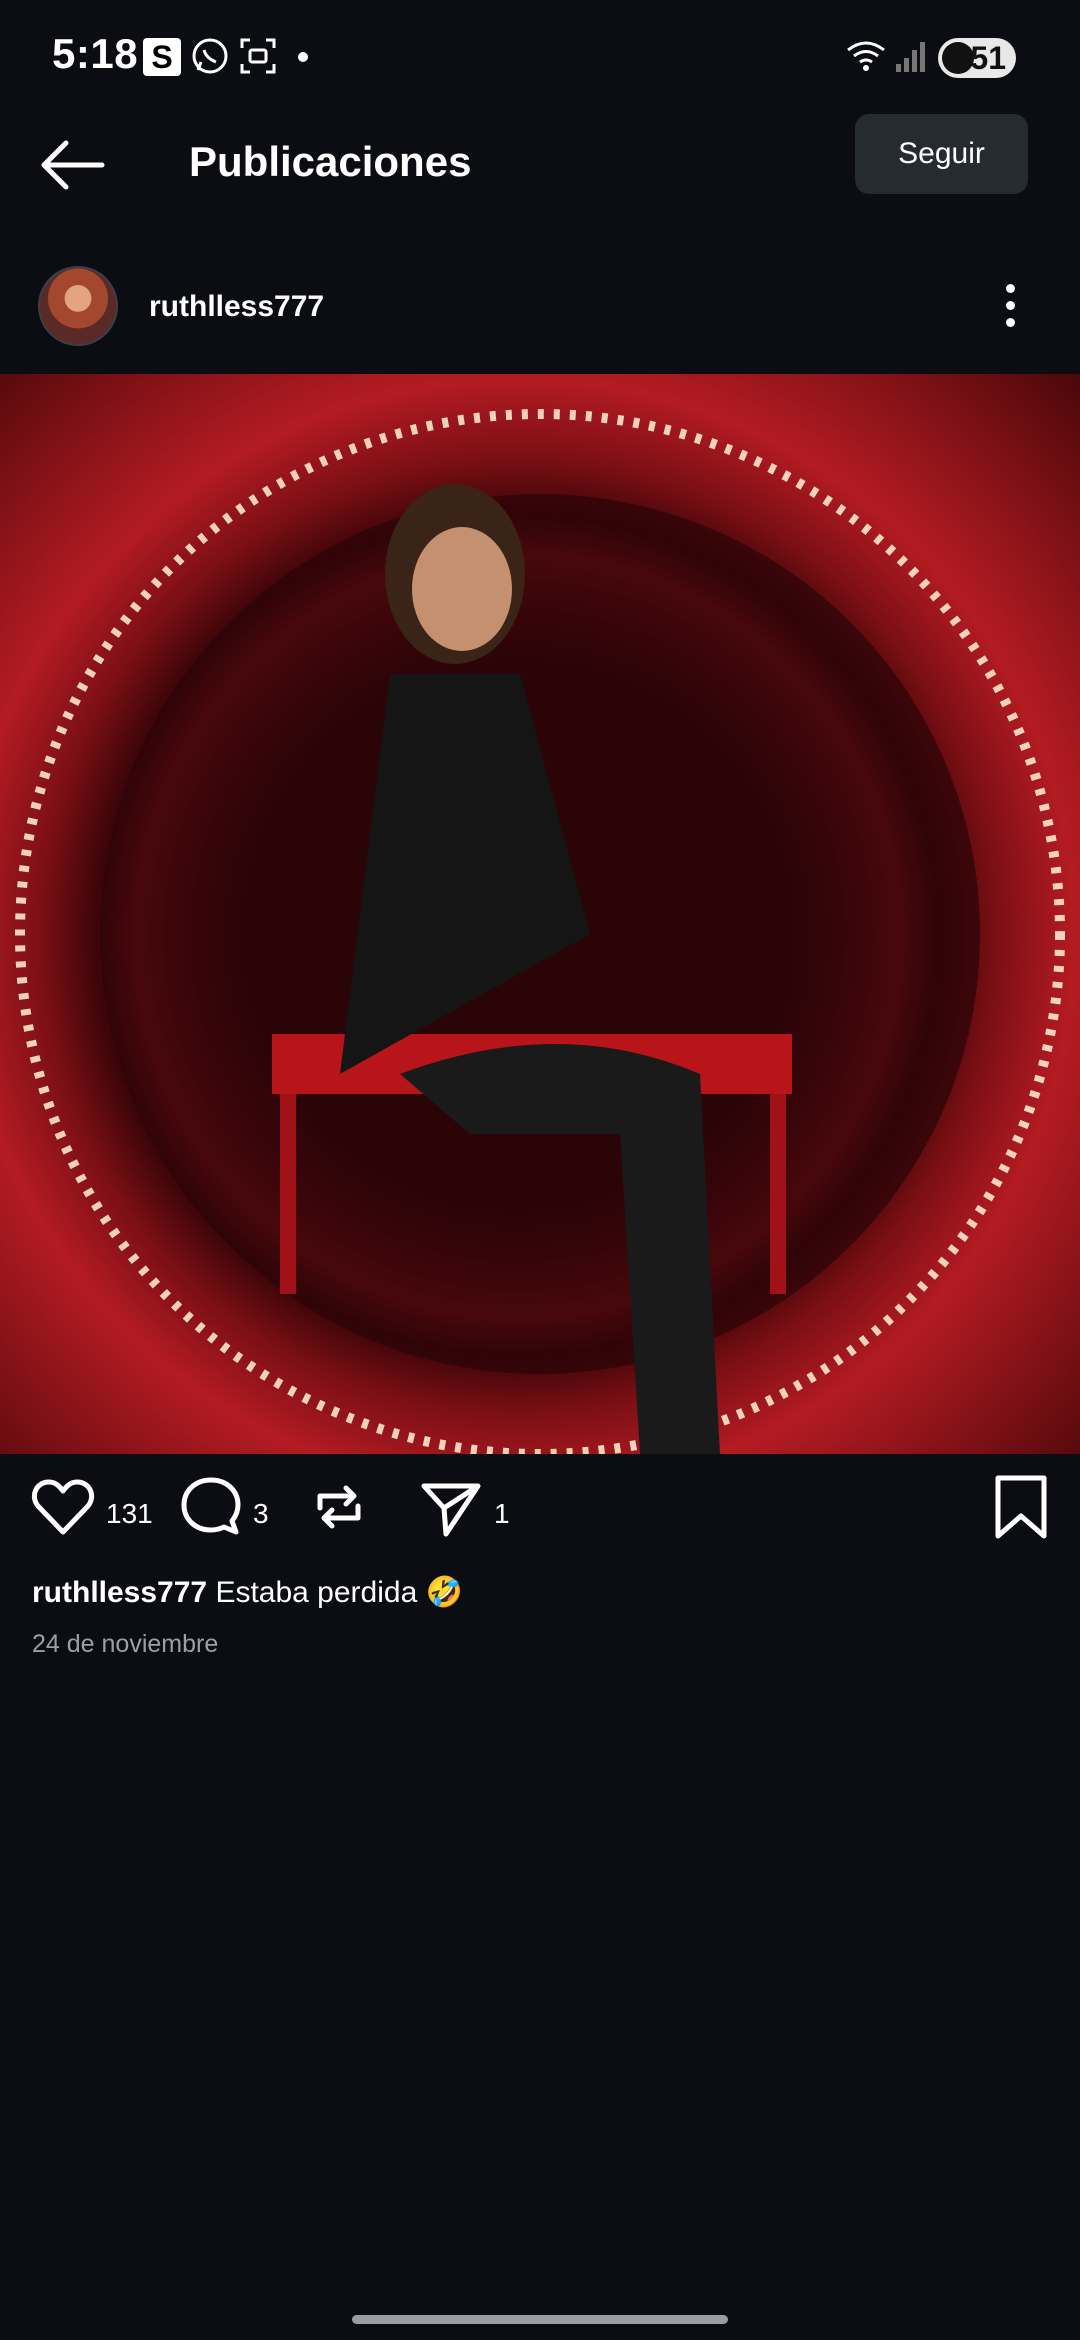  Describe the element at coordinates (125, 1644) in the screenshot. I see `post-date: 24 de noviembre` at that location.